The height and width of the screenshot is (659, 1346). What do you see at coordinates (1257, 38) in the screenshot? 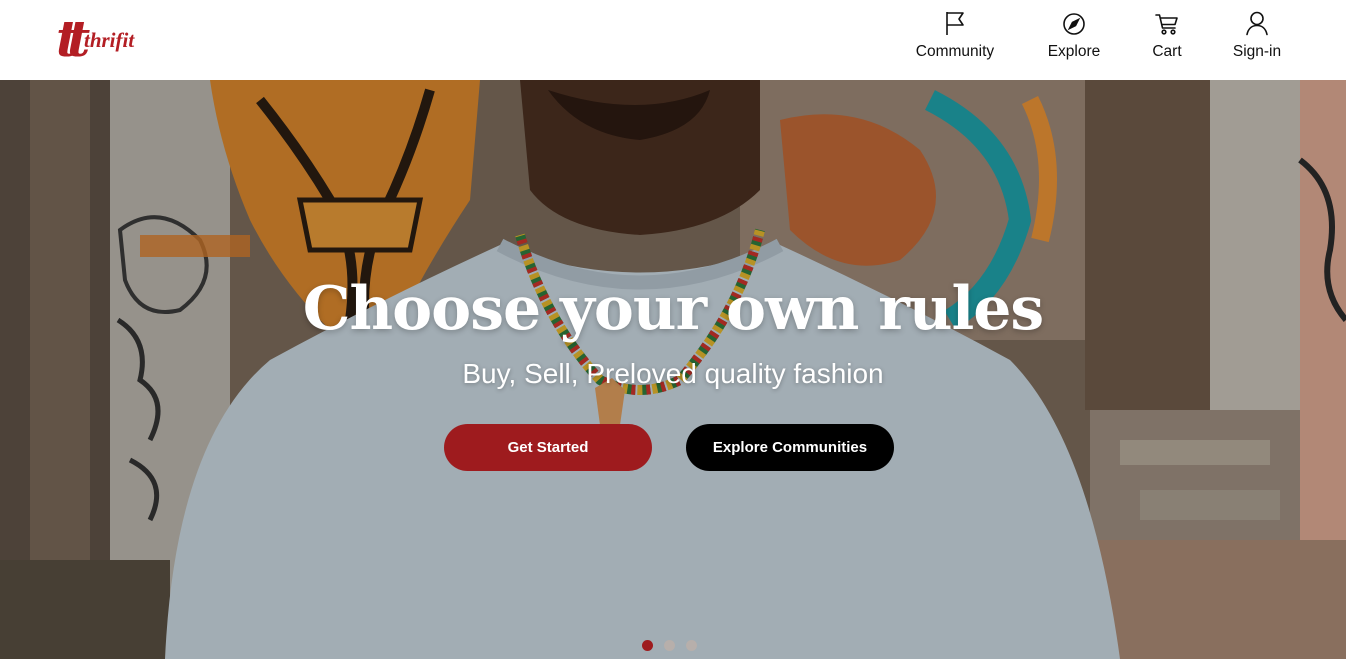
I see `nav-signin: Sign-in` at bounding box center [1257, 38].